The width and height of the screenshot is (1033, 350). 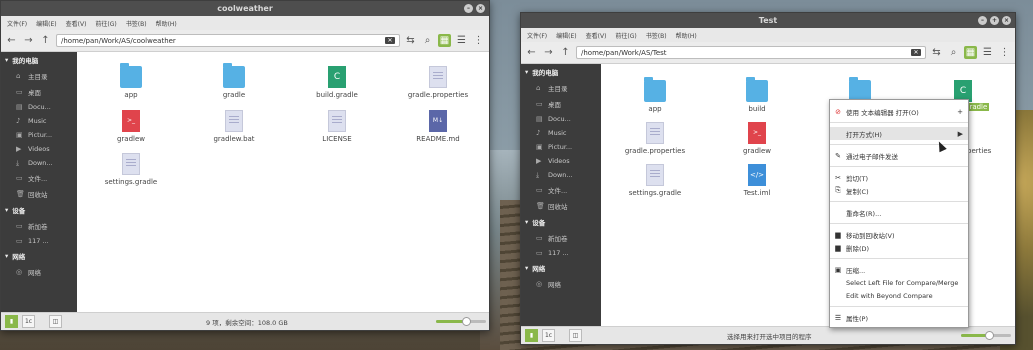 I want to click on maximize-button: +, so click(x=994, y=20).